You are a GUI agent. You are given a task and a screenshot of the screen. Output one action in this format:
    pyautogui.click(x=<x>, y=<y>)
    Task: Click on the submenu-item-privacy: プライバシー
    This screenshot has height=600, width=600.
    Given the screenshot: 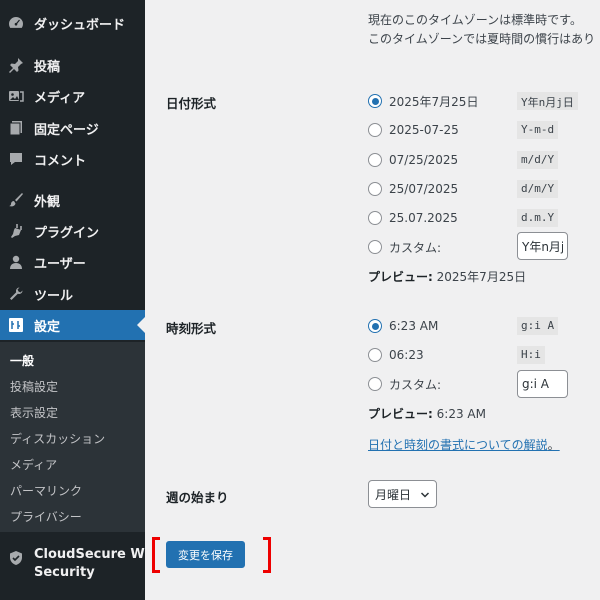 What is the action you would take?
    pyautogui.click(x=46, y=516)
    